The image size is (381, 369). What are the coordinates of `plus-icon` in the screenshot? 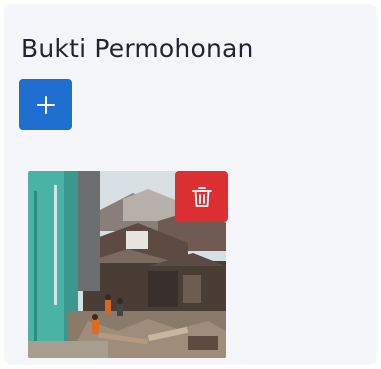 It's located at (45, 104).